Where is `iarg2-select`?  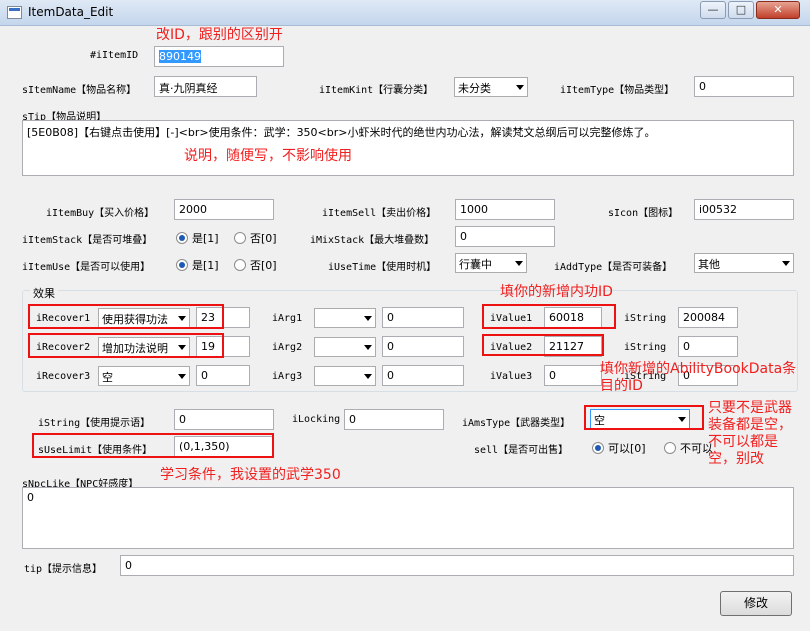 iarg2-select is located at coordinates (345, 347).